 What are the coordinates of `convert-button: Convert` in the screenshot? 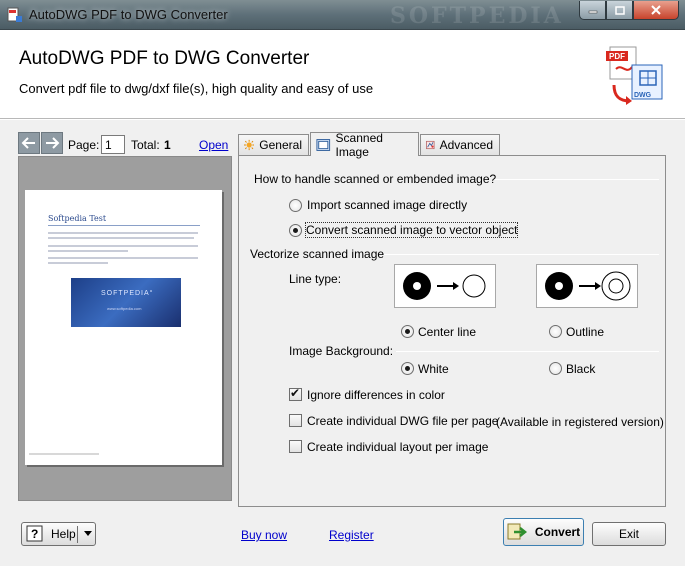 It's located at (543, 532).